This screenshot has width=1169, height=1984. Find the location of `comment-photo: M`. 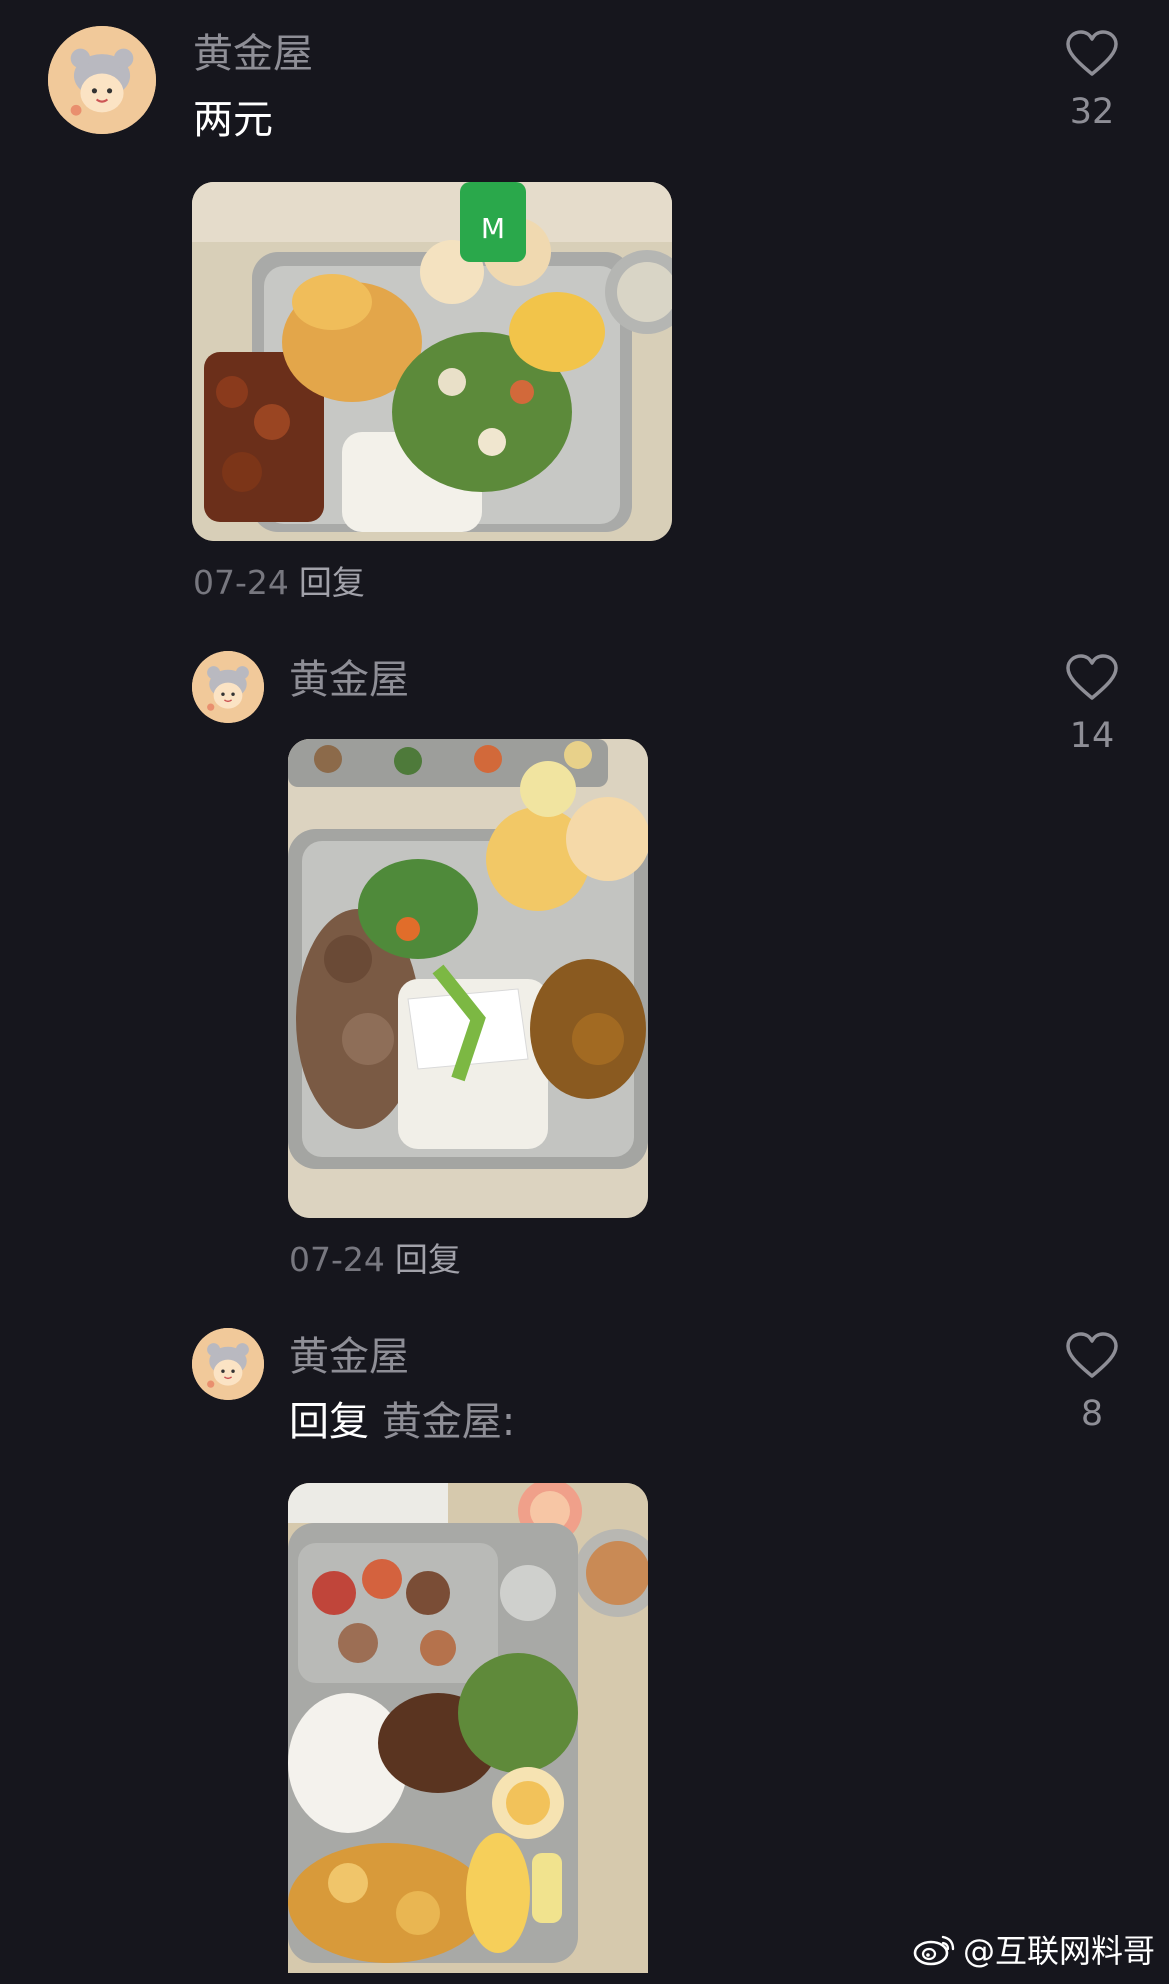

comment-photo: M is located at coordinates (432, 361).